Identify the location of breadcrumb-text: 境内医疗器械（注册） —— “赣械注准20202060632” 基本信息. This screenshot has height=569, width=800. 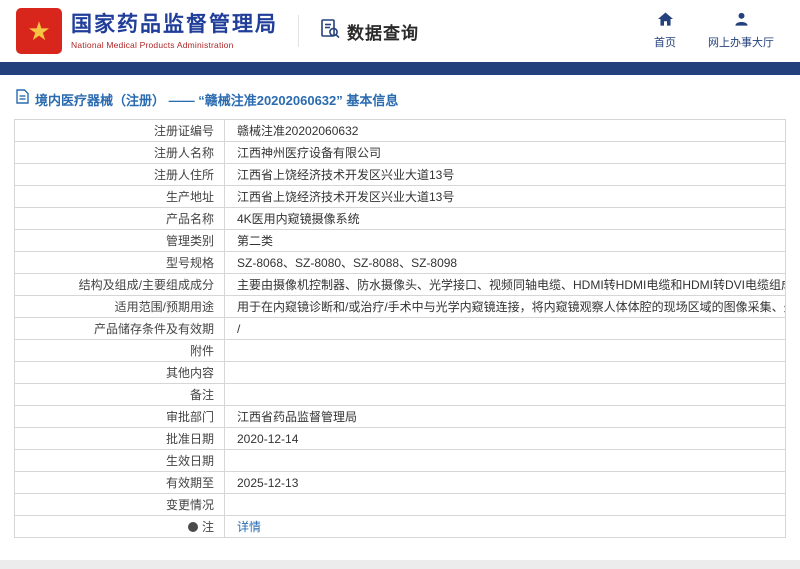
(217, 100).